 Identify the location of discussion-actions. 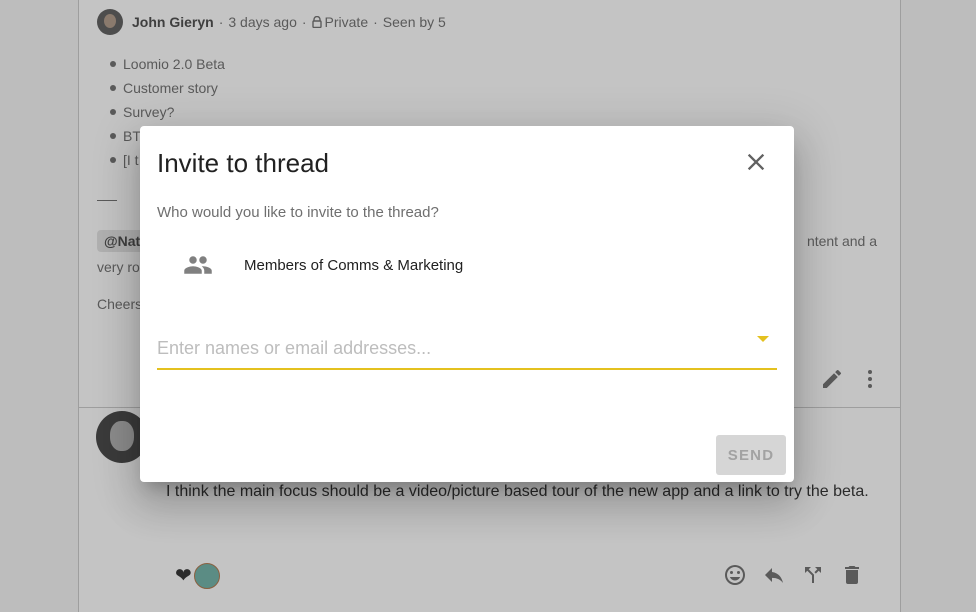
(851, 379).